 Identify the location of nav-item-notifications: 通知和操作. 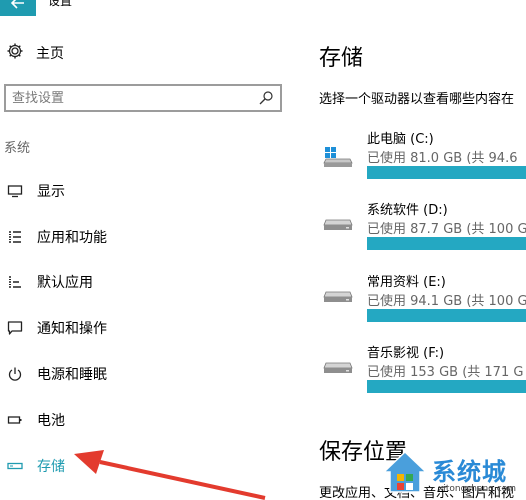
(56, 328).